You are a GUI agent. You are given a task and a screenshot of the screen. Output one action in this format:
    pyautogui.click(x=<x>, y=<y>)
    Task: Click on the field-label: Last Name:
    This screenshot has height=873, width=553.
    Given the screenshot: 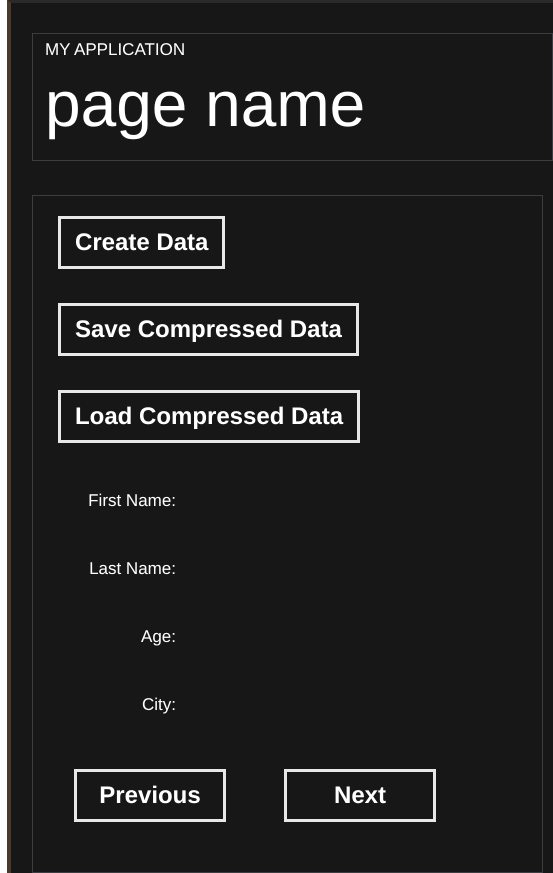 What is the action you would take?
    pyautogui.click(x=132, y=569)
    